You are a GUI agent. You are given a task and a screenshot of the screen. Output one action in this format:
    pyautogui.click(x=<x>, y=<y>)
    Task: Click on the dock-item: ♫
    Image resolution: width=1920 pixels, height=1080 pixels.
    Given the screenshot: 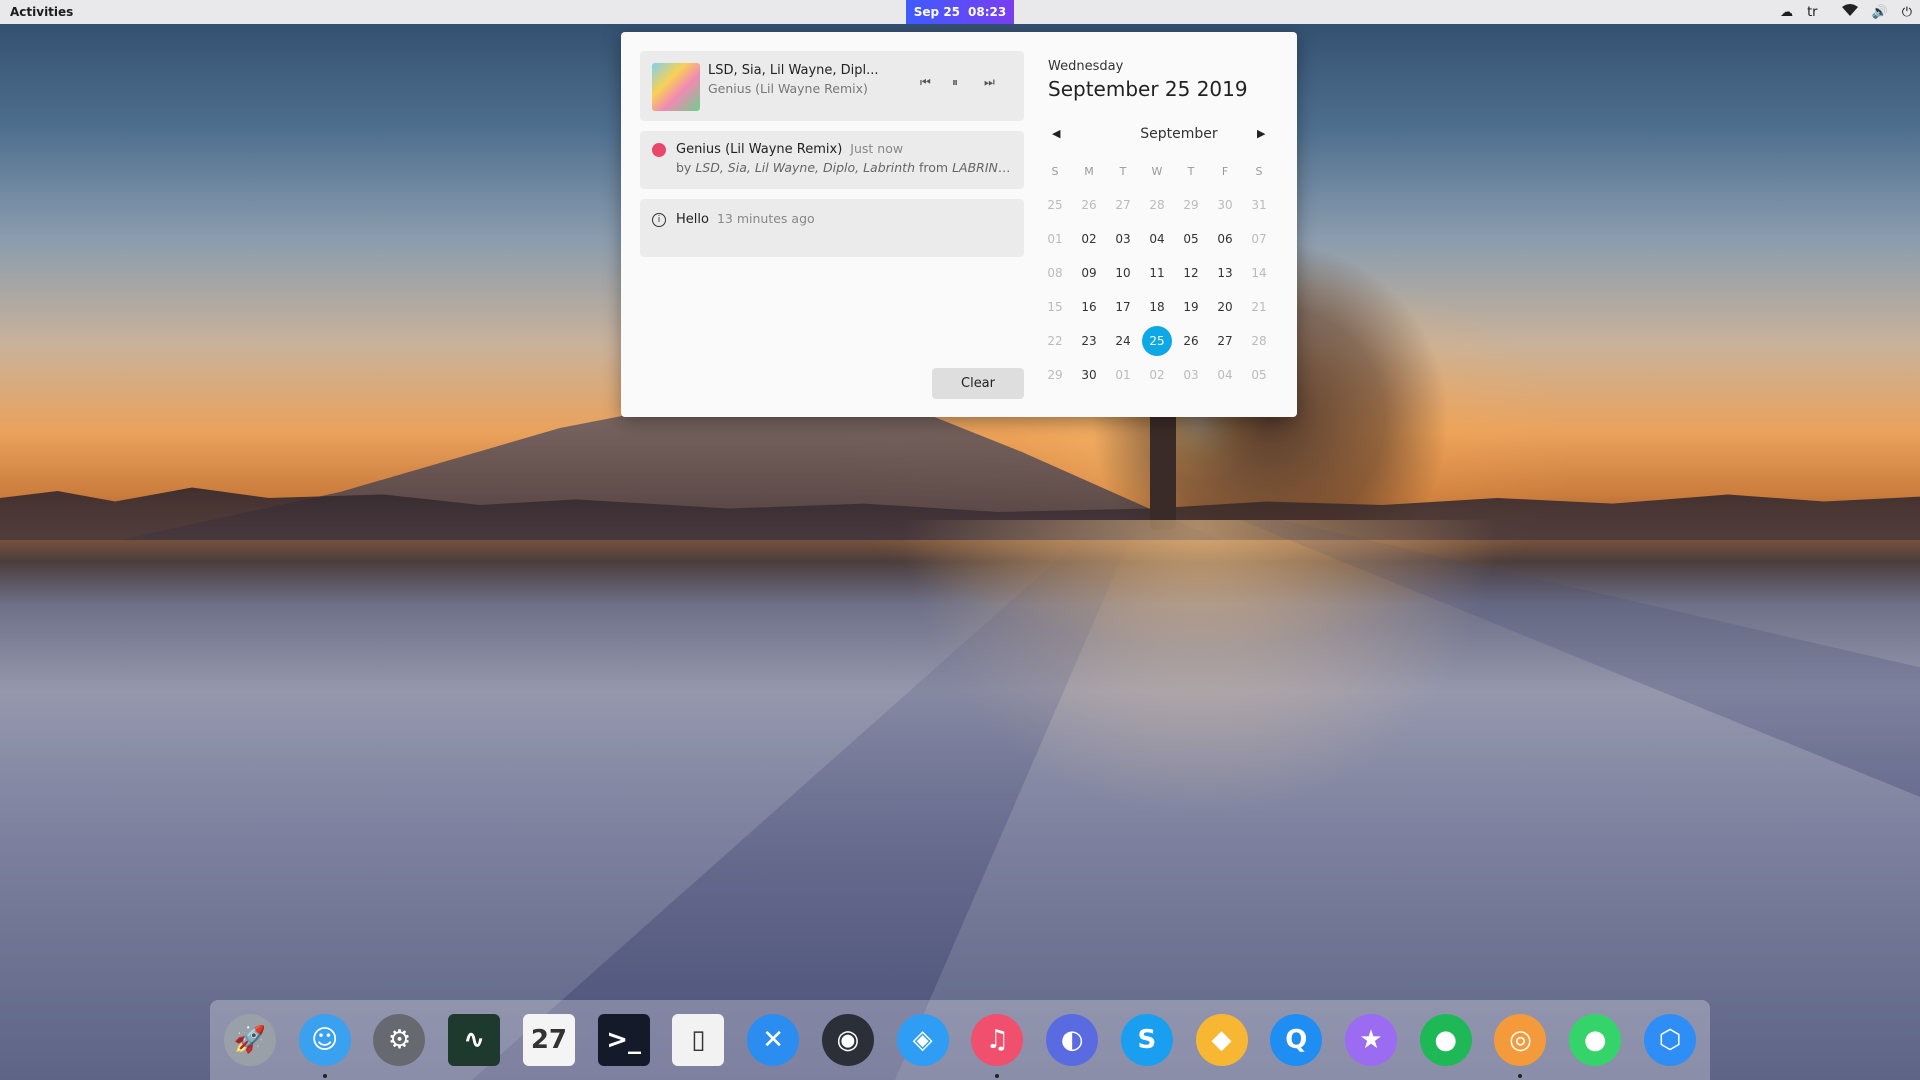 What is the action you would take?
    pyautogui.click(x=997, y=1045)
    